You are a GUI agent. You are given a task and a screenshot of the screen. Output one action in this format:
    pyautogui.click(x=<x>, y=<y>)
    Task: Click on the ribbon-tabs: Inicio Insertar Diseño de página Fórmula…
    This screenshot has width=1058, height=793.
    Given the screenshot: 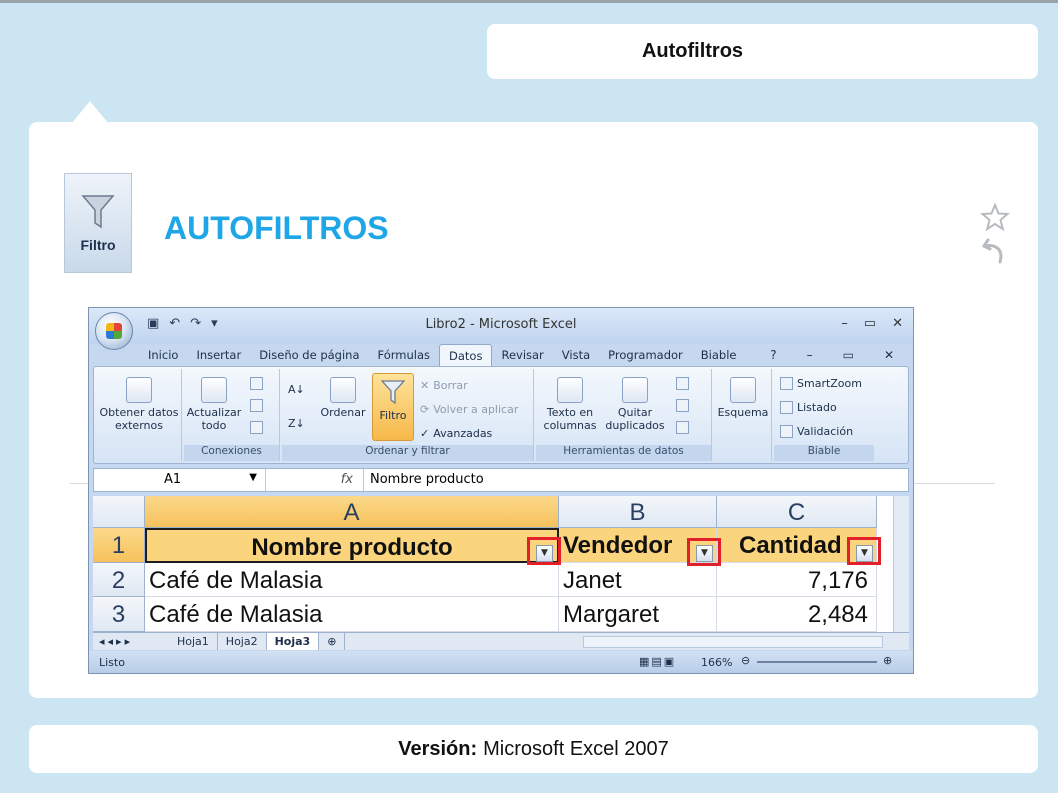 What is the action you would take?
    pyautogui.click(x=526, y=355)
    